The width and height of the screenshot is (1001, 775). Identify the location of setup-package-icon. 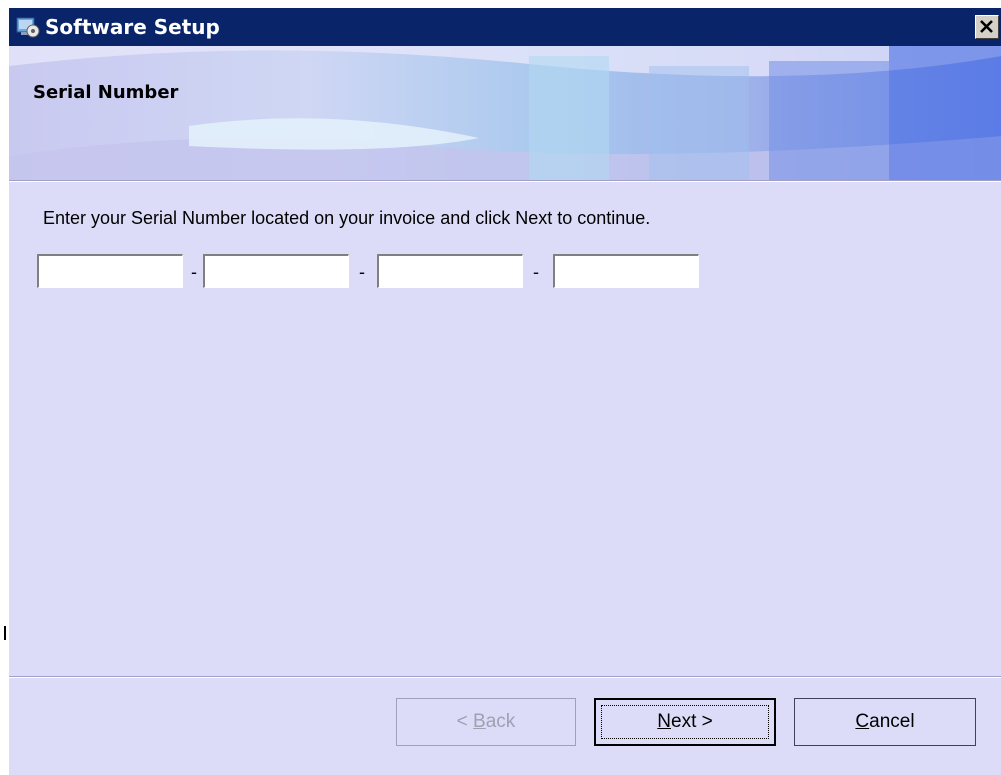
(28, 27).